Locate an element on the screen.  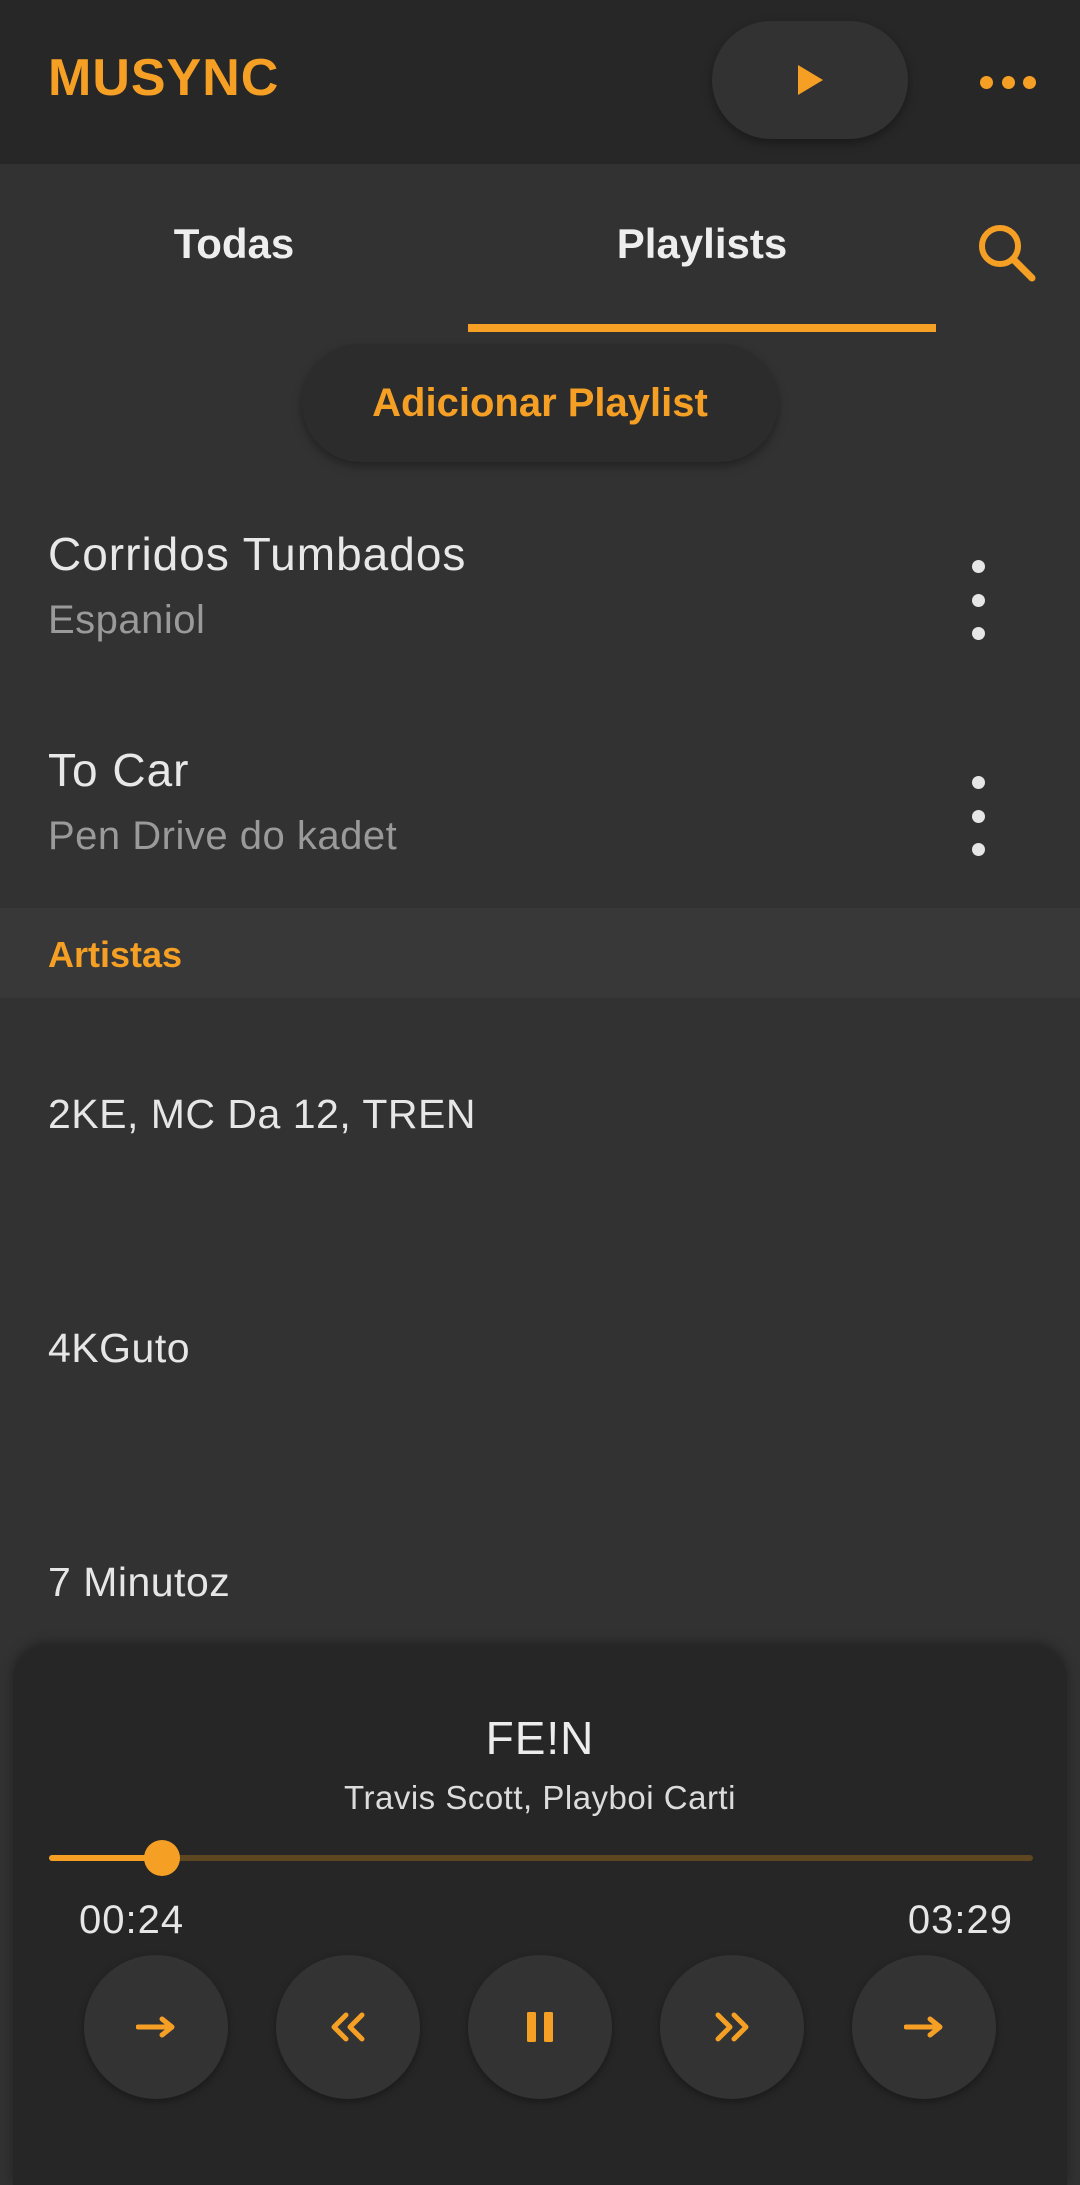
playlist-item: To Car Pen Drive do kadet is located at coordinates (540, 799).